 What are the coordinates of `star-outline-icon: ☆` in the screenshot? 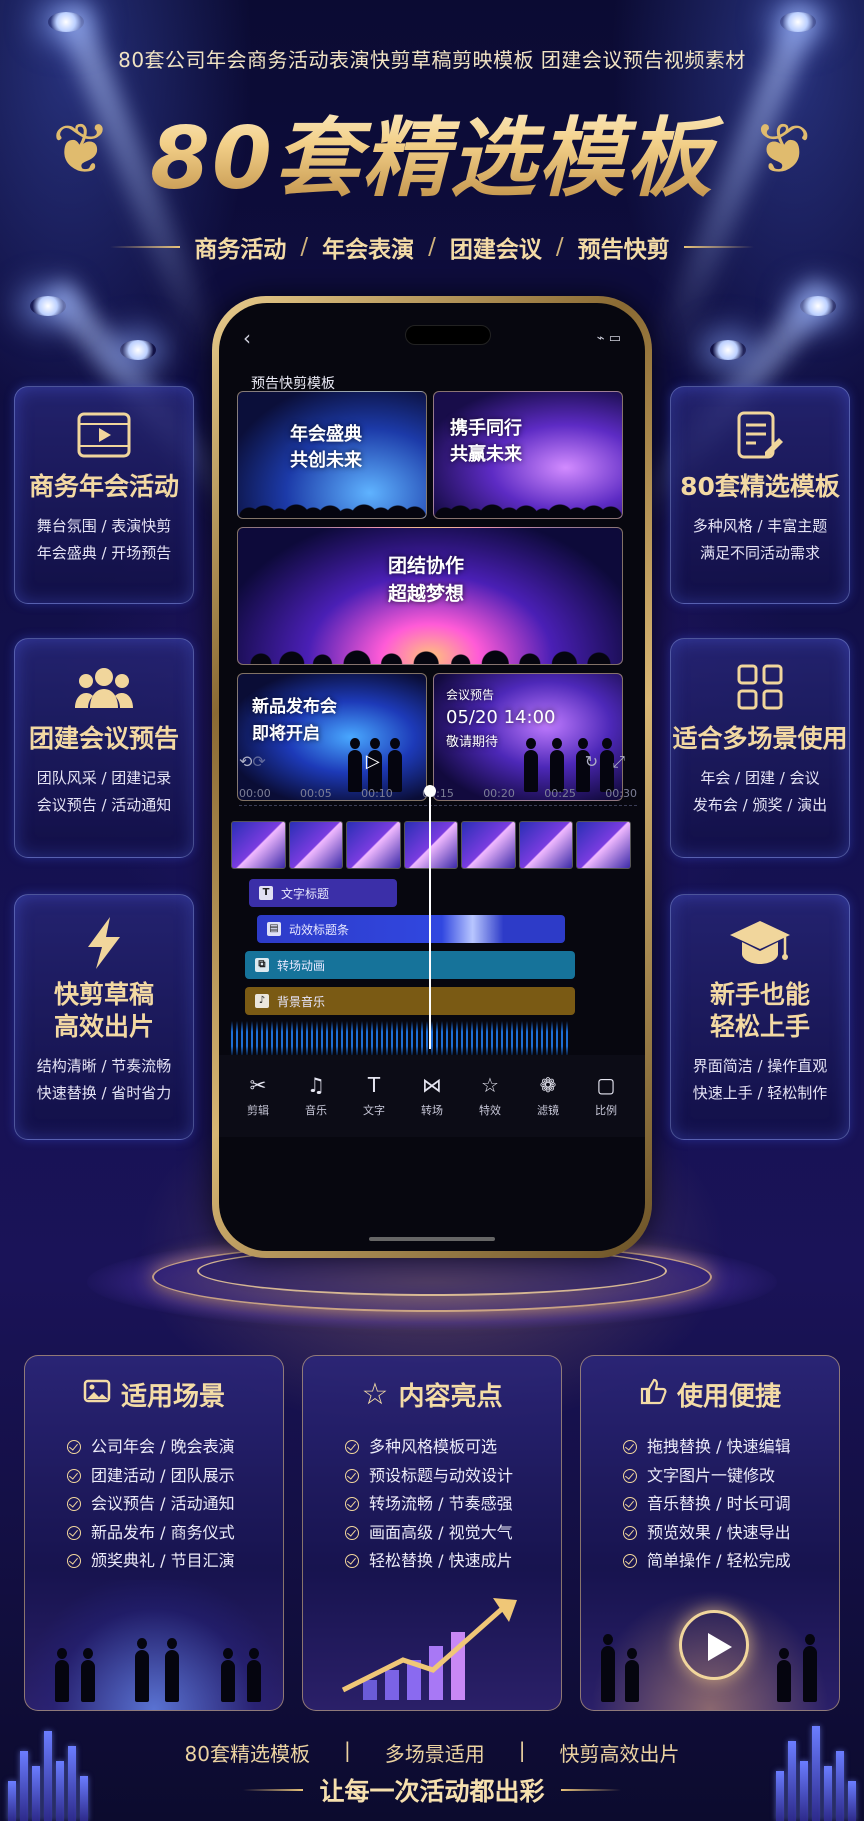 It's located at (375, 1394).